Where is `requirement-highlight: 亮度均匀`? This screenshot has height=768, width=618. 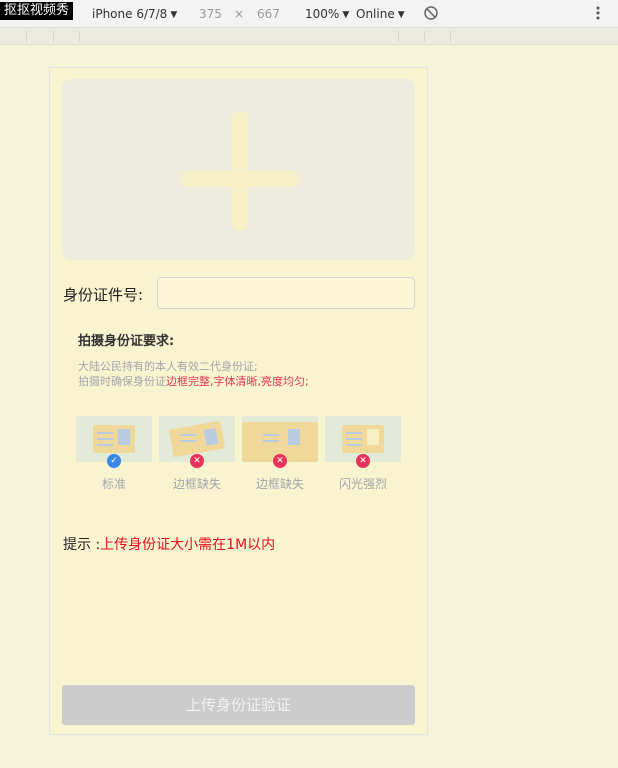
requirement-highlight: 亮度均匀 is located at coordinates (283, 381).